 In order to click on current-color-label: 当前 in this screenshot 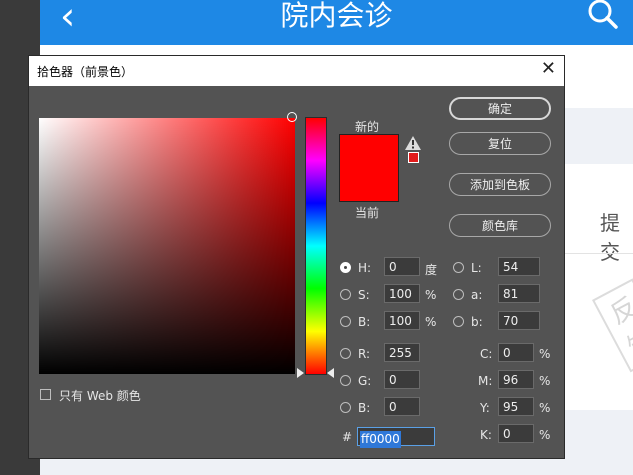, I will do `click(367, 213)`.